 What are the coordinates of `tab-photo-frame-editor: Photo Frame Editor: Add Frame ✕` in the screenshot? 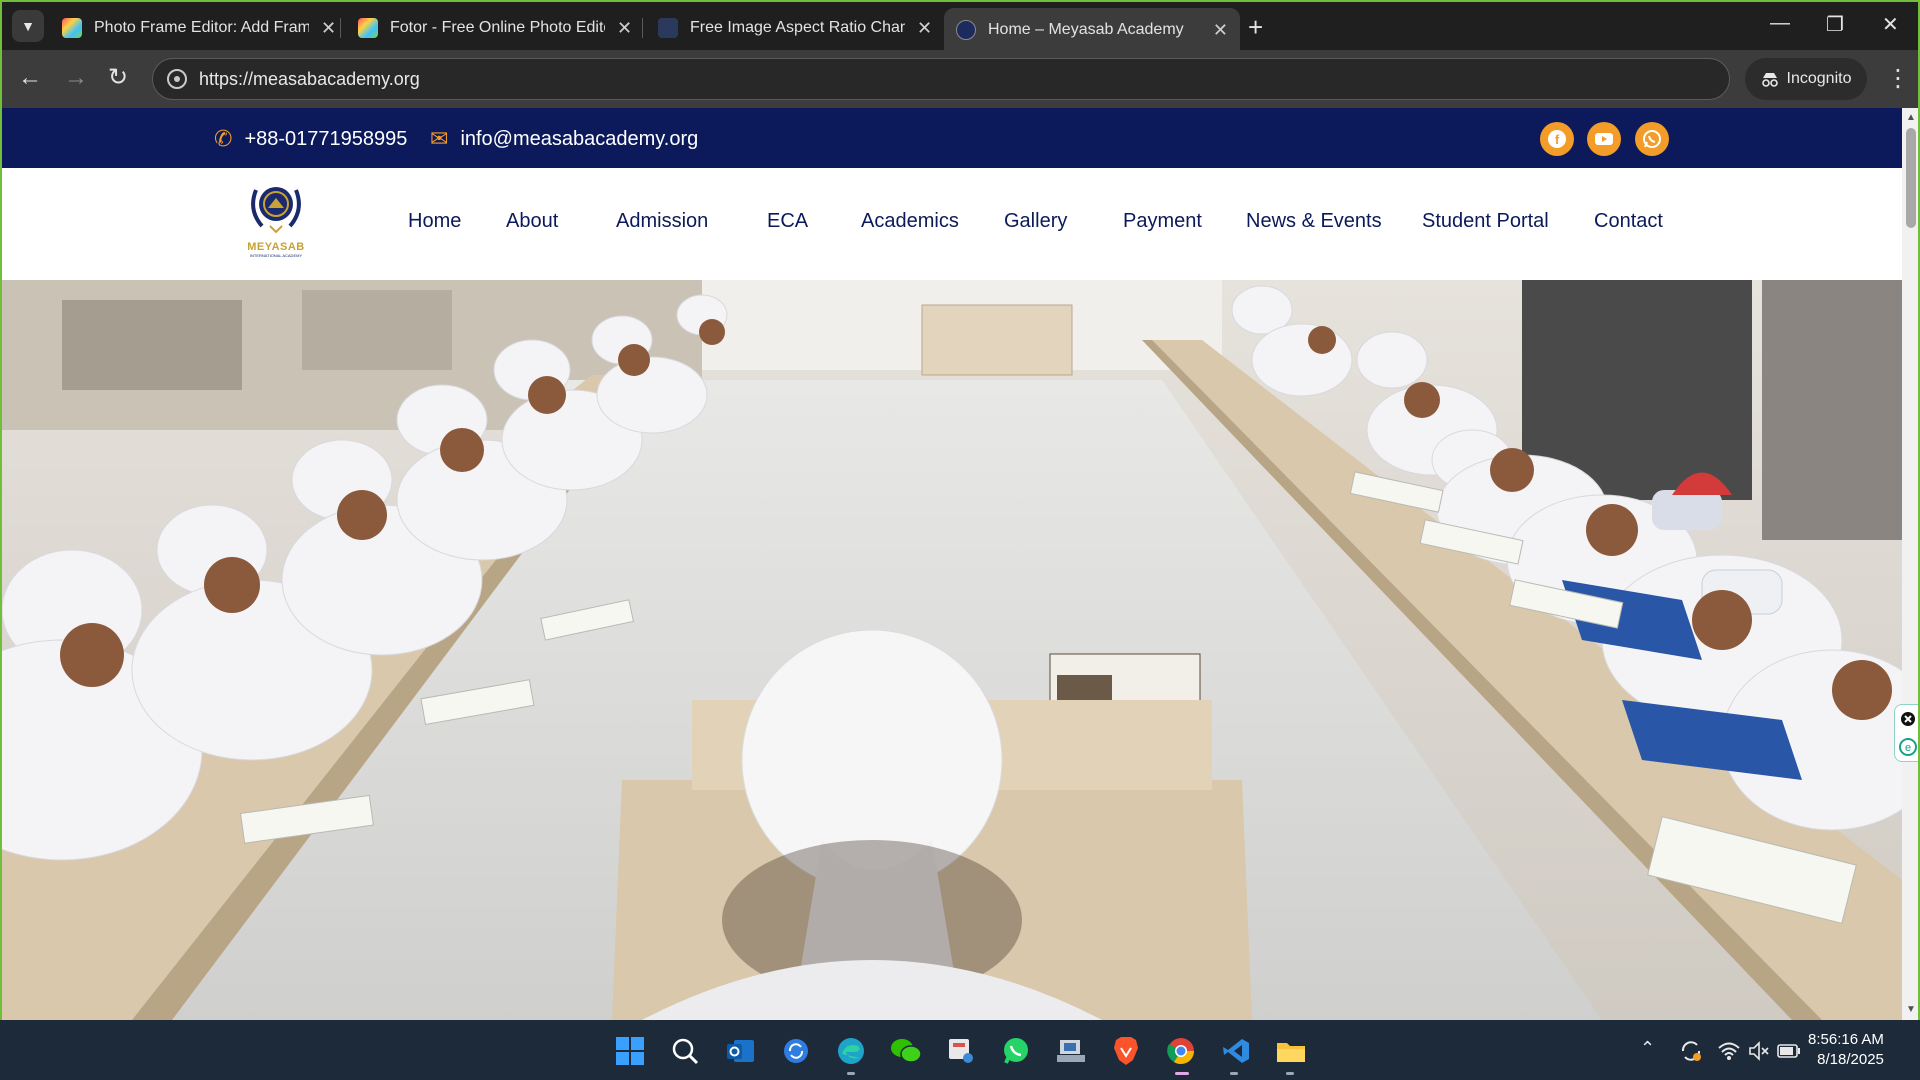 It's located at (199, 28).